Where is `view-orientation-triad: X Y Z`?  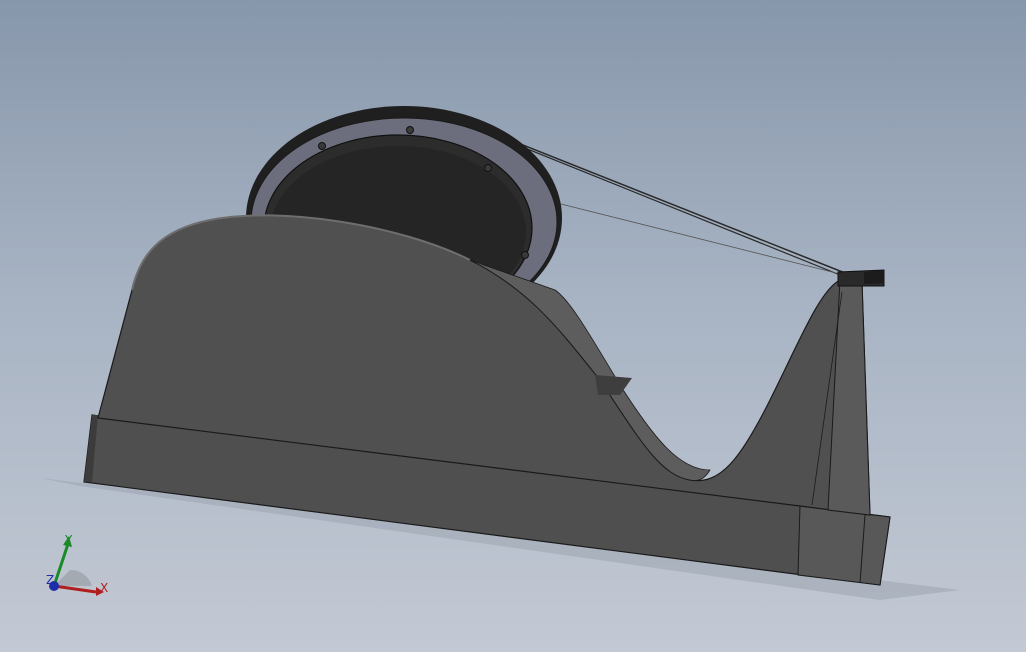 view-orientation-triad: X Y Z is located at coordinates (80, 565).